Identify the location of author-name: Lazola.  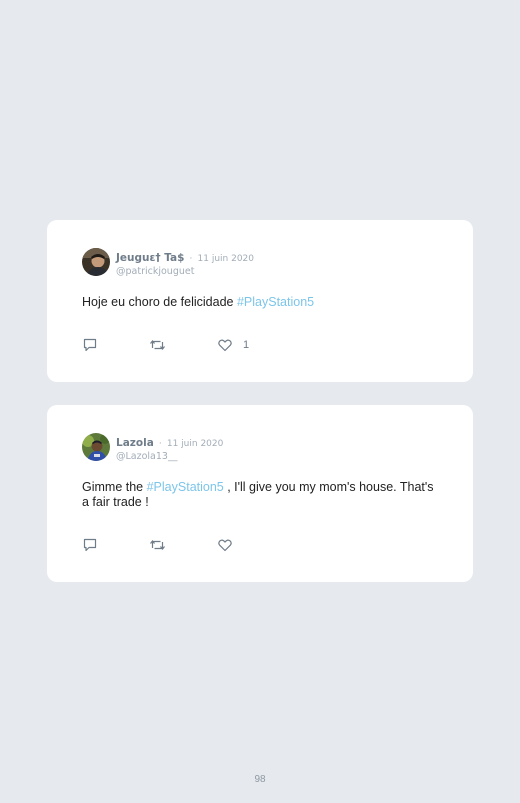
(135, 443).